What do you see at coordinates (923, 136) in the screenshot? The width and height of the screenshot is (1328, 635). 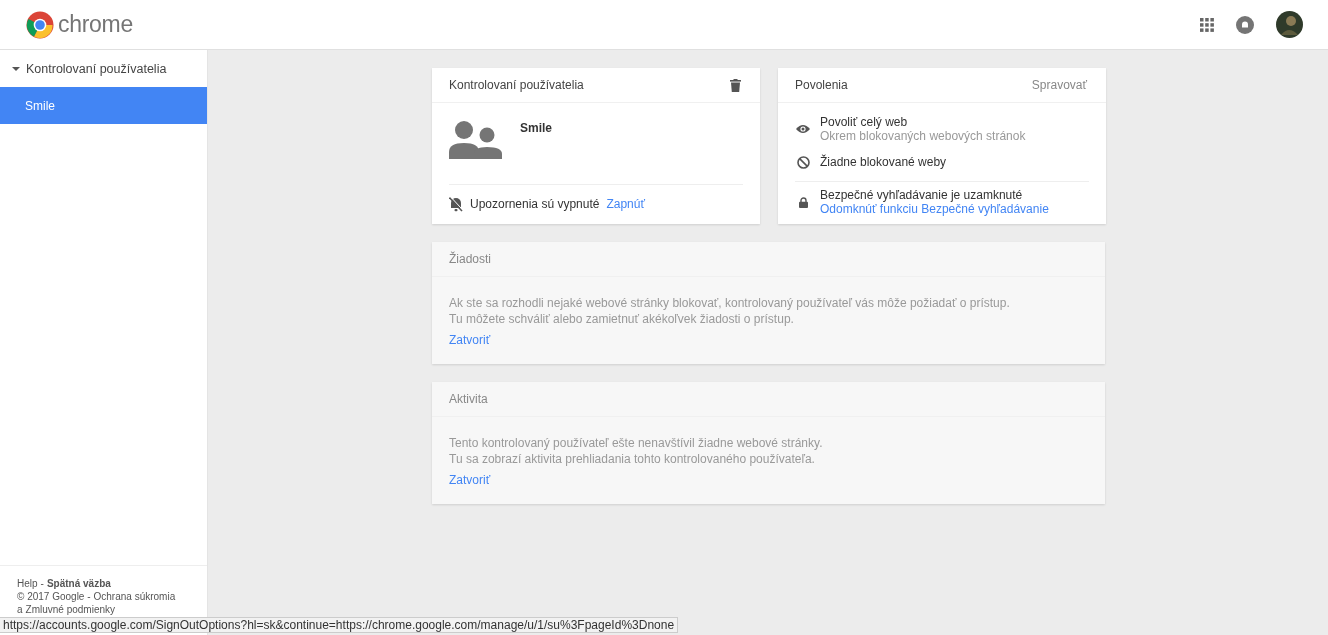 I see `permission-description: Okrem blokovaných webových stránok` at bounding box center [923, 136].